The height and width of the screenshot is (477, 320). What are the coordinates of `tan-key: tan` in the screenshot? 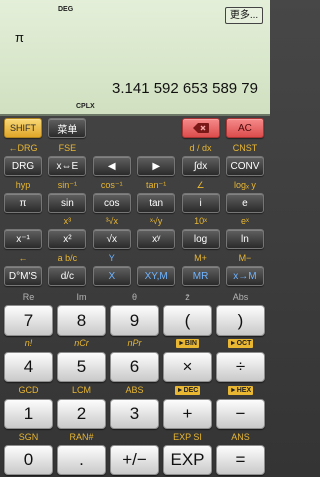 It's located at (156, 203).